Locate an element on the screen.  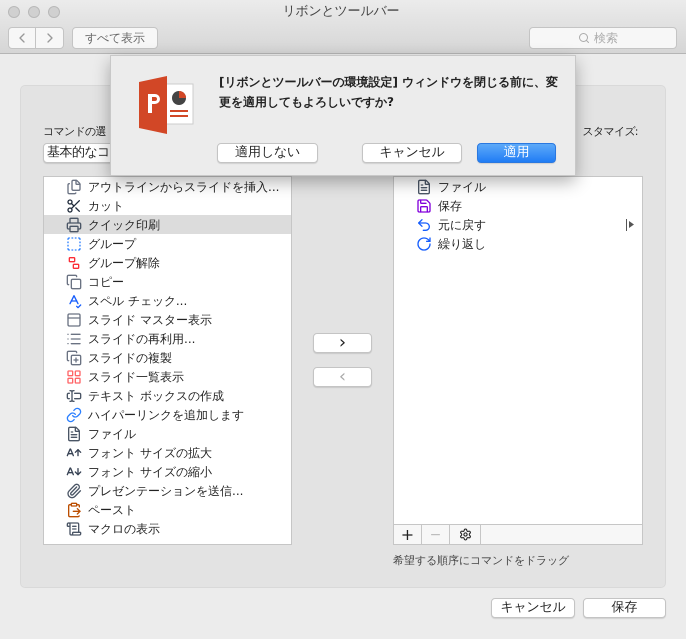
close-icon is located at coordinates (14, 12).